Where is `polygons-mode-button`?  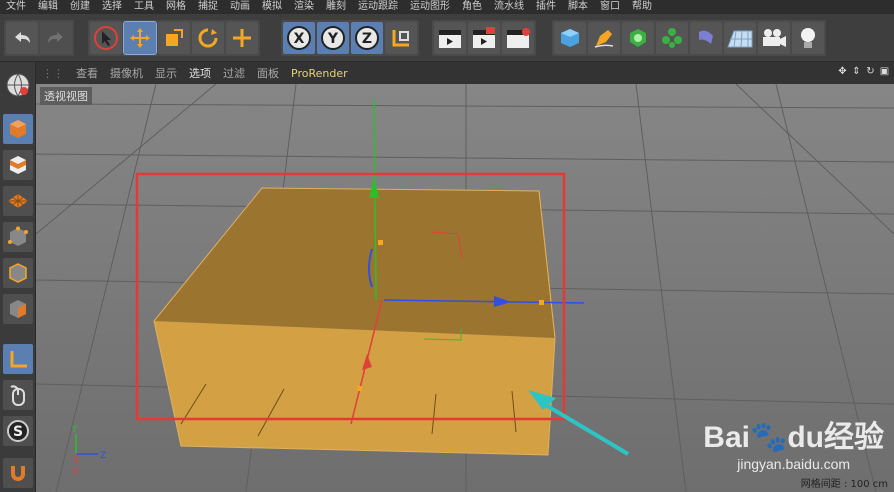
polygons-mode-button is located at coordinates (18, 309).